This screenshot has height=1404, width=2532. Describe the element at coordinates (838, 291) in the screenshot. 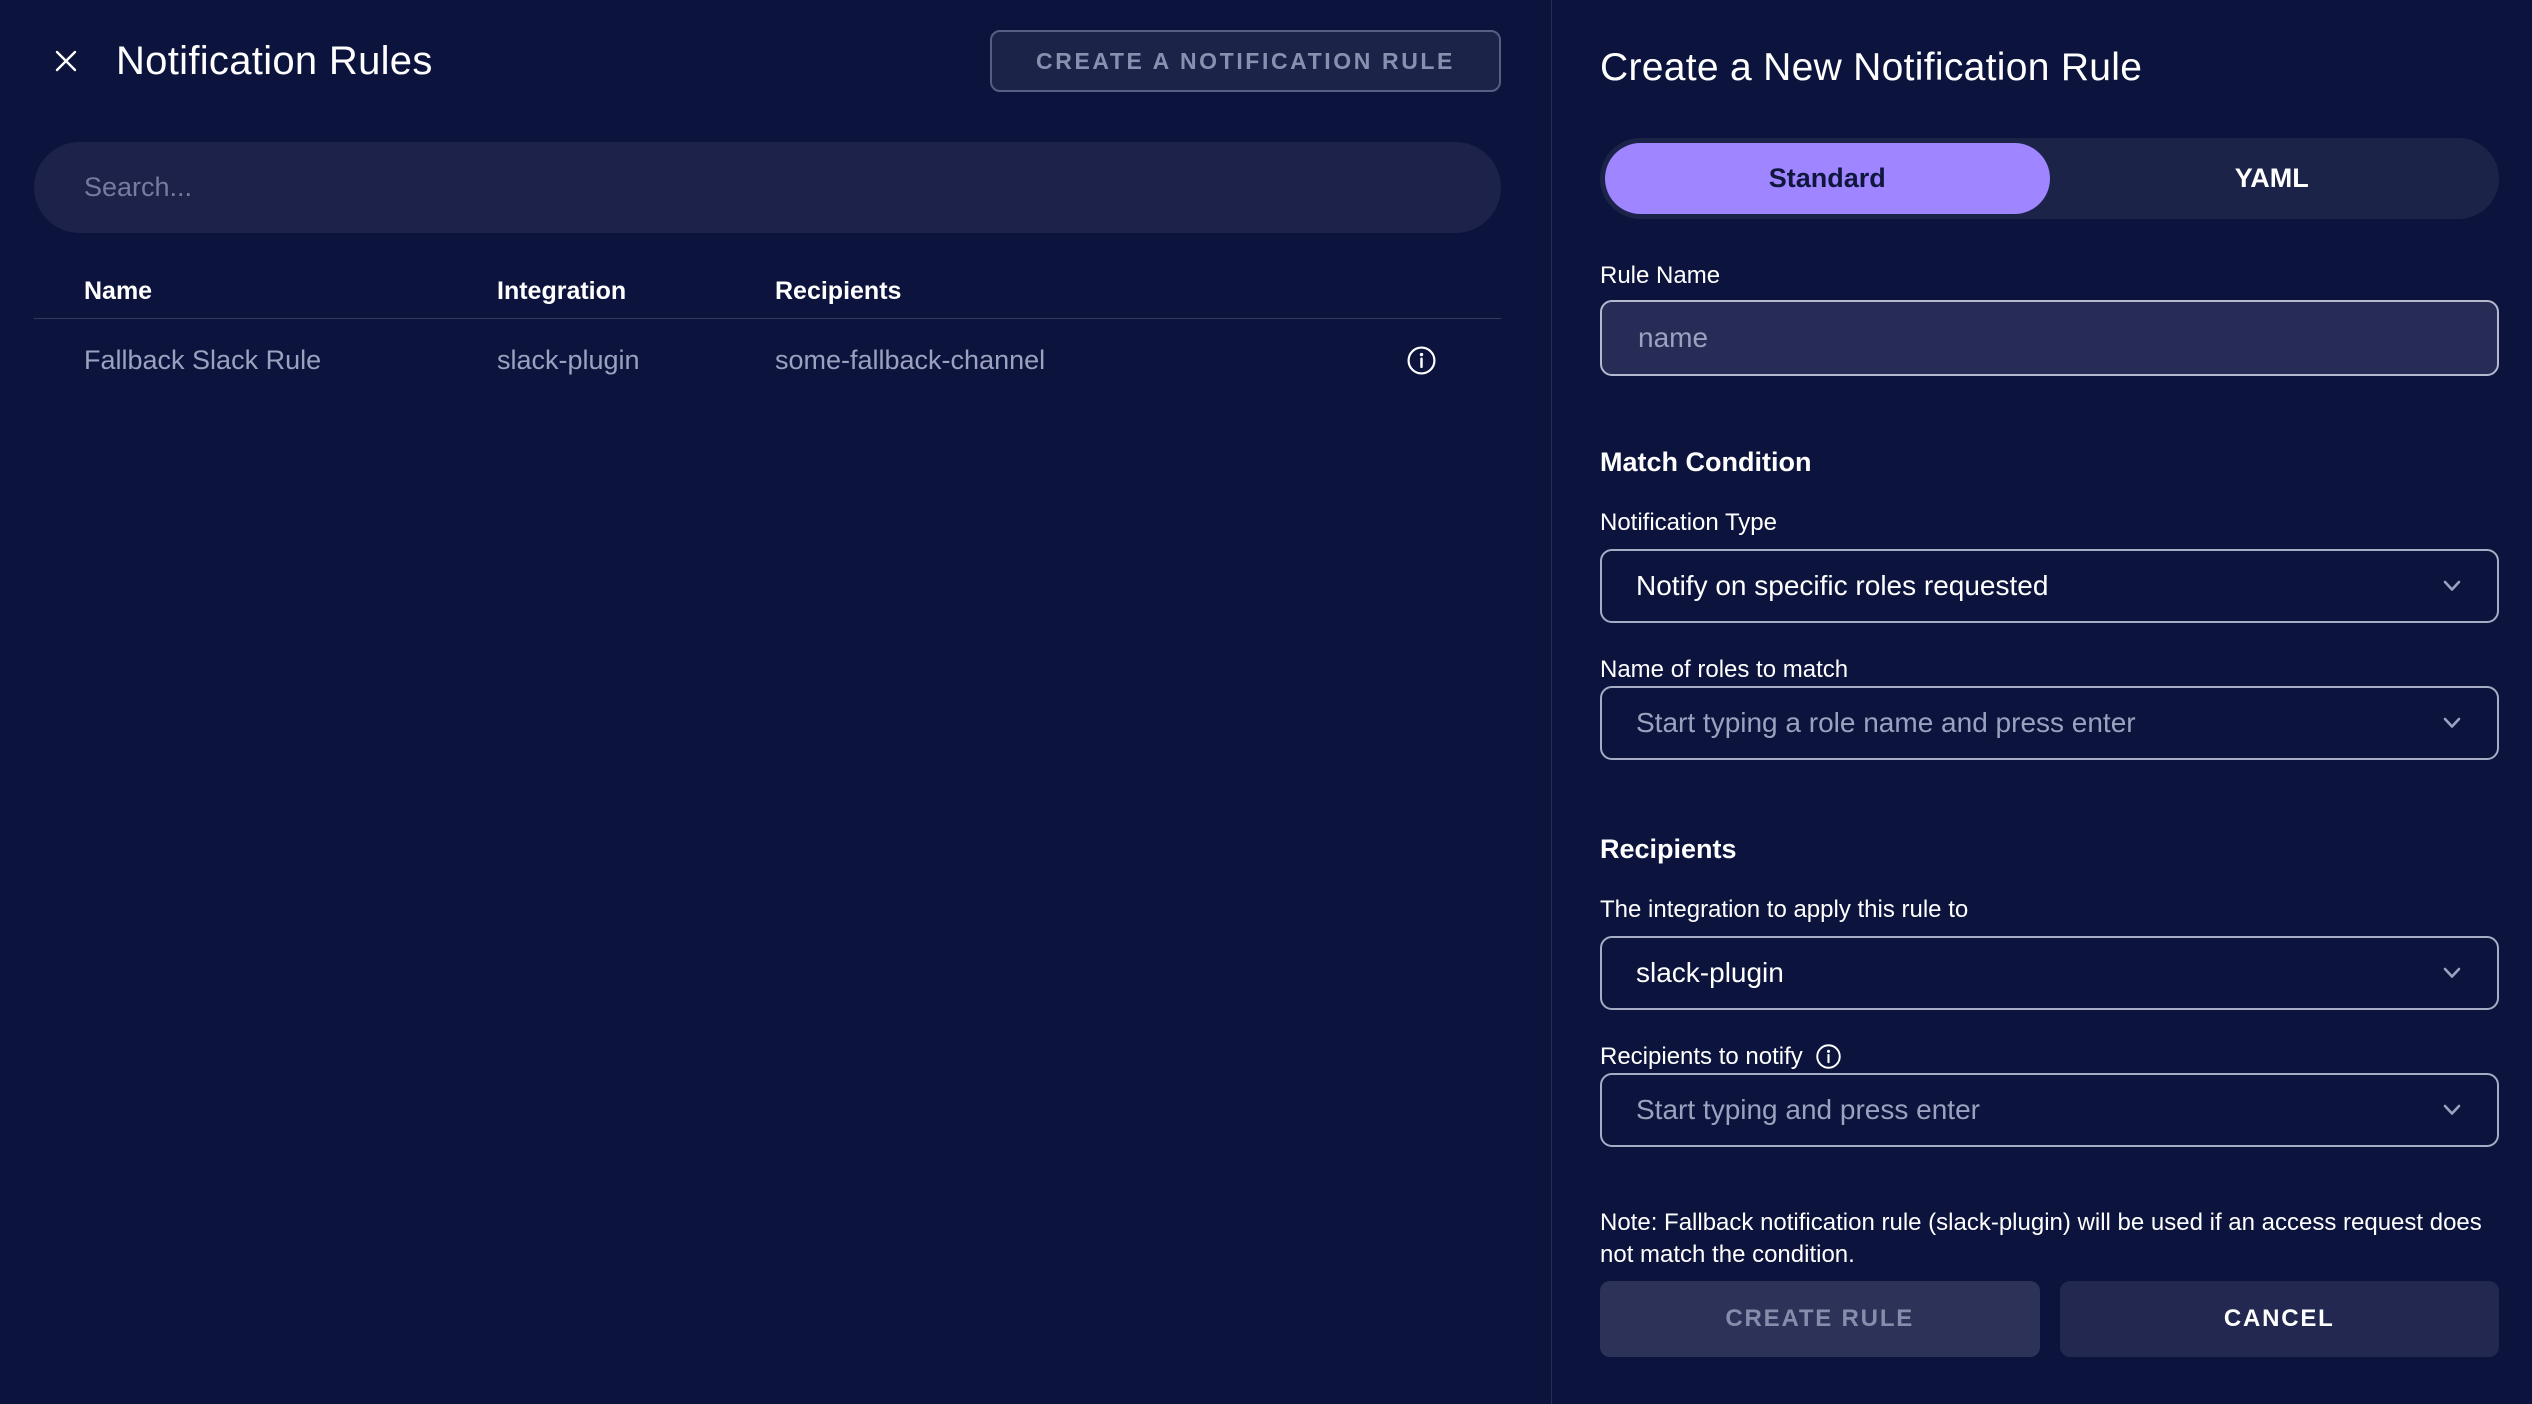

I see `column-header-recipients: Recipients` at that location.